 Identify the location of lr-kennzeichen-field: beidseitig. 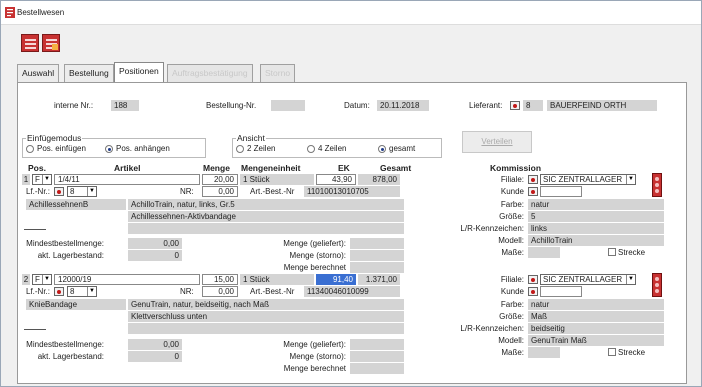
(596, 328).